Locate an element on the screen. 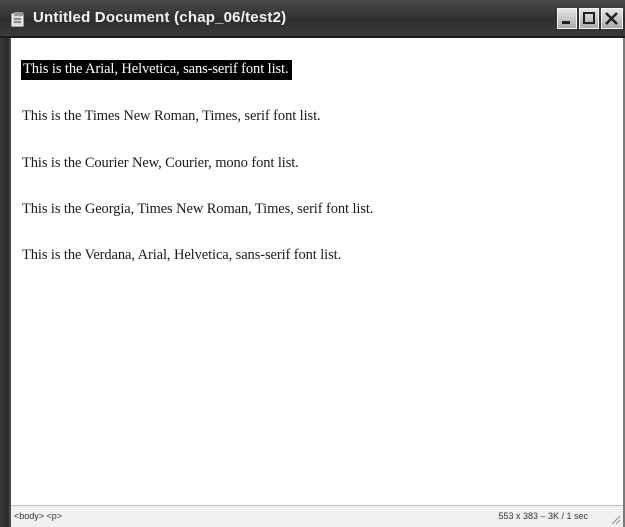  maximize-icon is located at coordinates (589, 18).